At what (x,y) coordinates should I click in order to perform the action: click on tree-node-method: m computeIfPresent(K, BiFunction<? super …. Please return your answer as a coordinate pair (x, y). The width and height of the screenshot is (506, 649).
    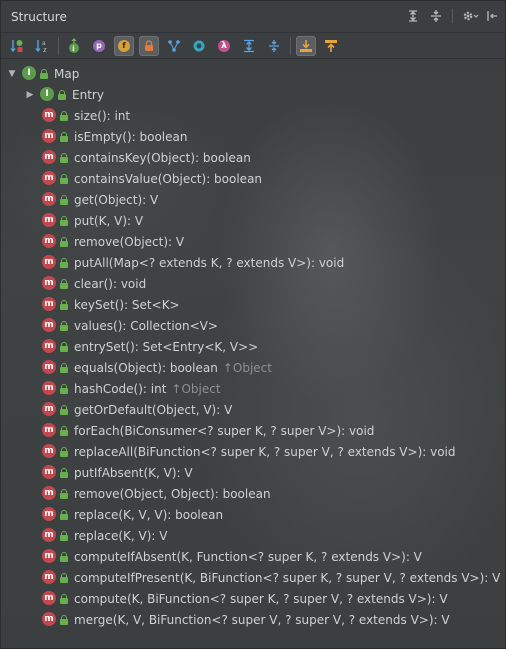
    Looking at the image, I should click on (271, 577).